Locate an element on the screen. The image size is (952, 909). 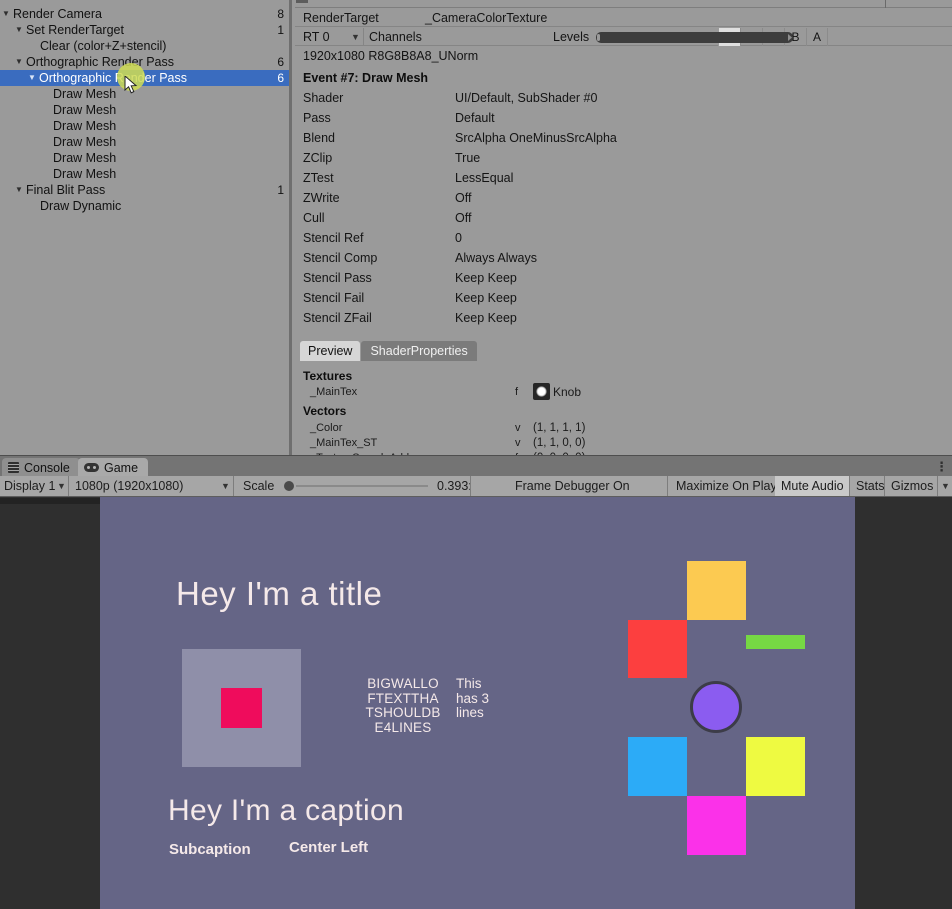
tab-preview: Preview is located at coordinates (330, 351).